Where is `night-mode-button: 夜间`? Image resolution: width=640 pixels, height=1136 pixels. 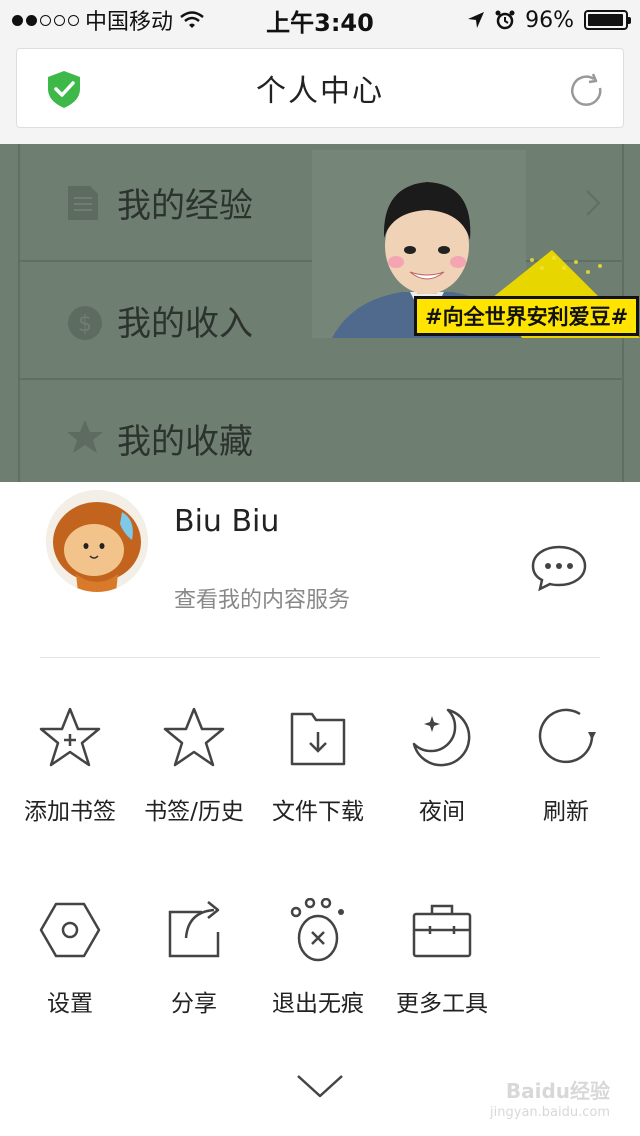 night-mode-button: 夜间 is located at coordinates (442, 766).